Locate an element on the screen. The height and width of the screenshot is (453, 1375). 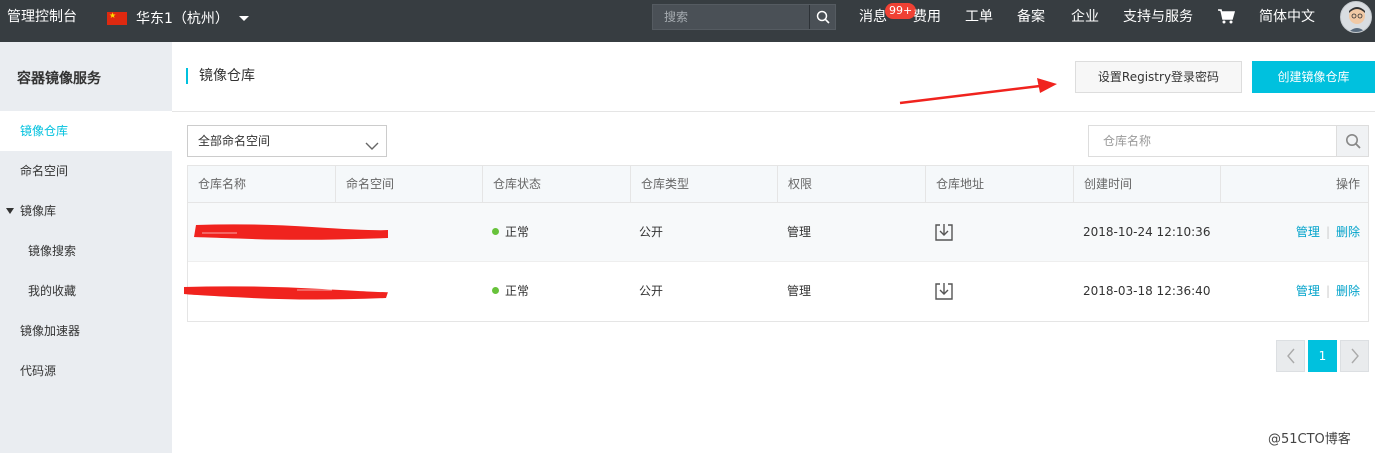
col-repo-name: 仓库名称 is located at coordinates (262, 184).